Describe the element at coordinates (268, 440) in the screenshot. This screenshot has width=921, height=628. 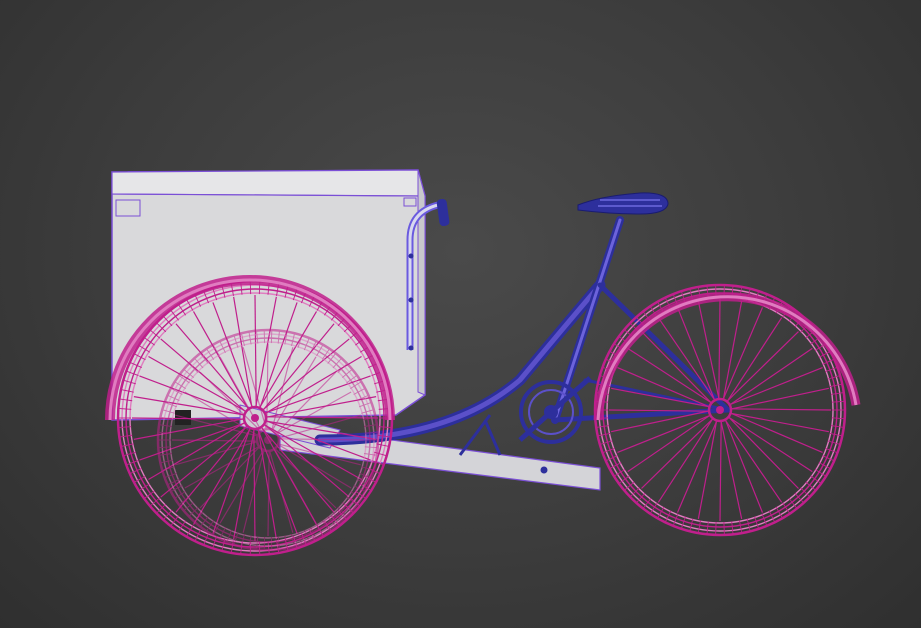
I see `rear-right-wheel` at that location.